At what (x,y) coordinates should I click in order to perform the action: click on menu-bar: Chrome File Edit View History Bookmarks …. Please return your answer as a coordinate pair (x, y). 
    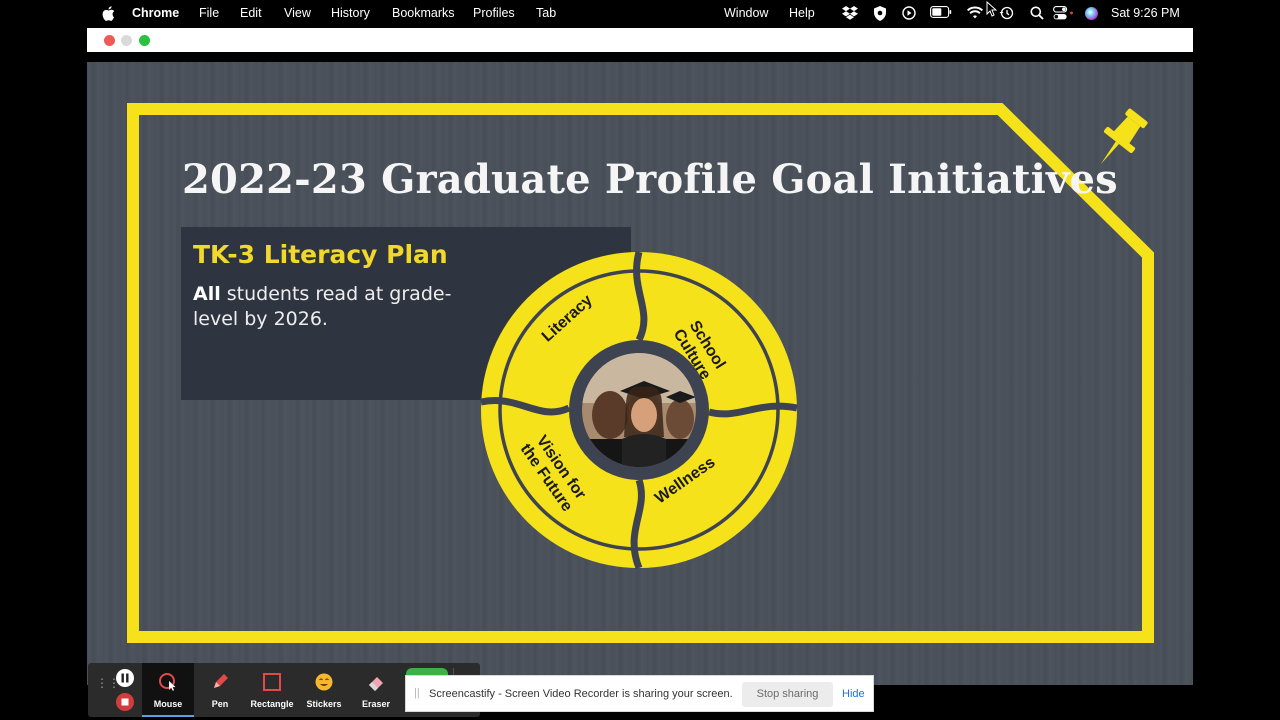
    Looking at the image, I should click on (640, 14).